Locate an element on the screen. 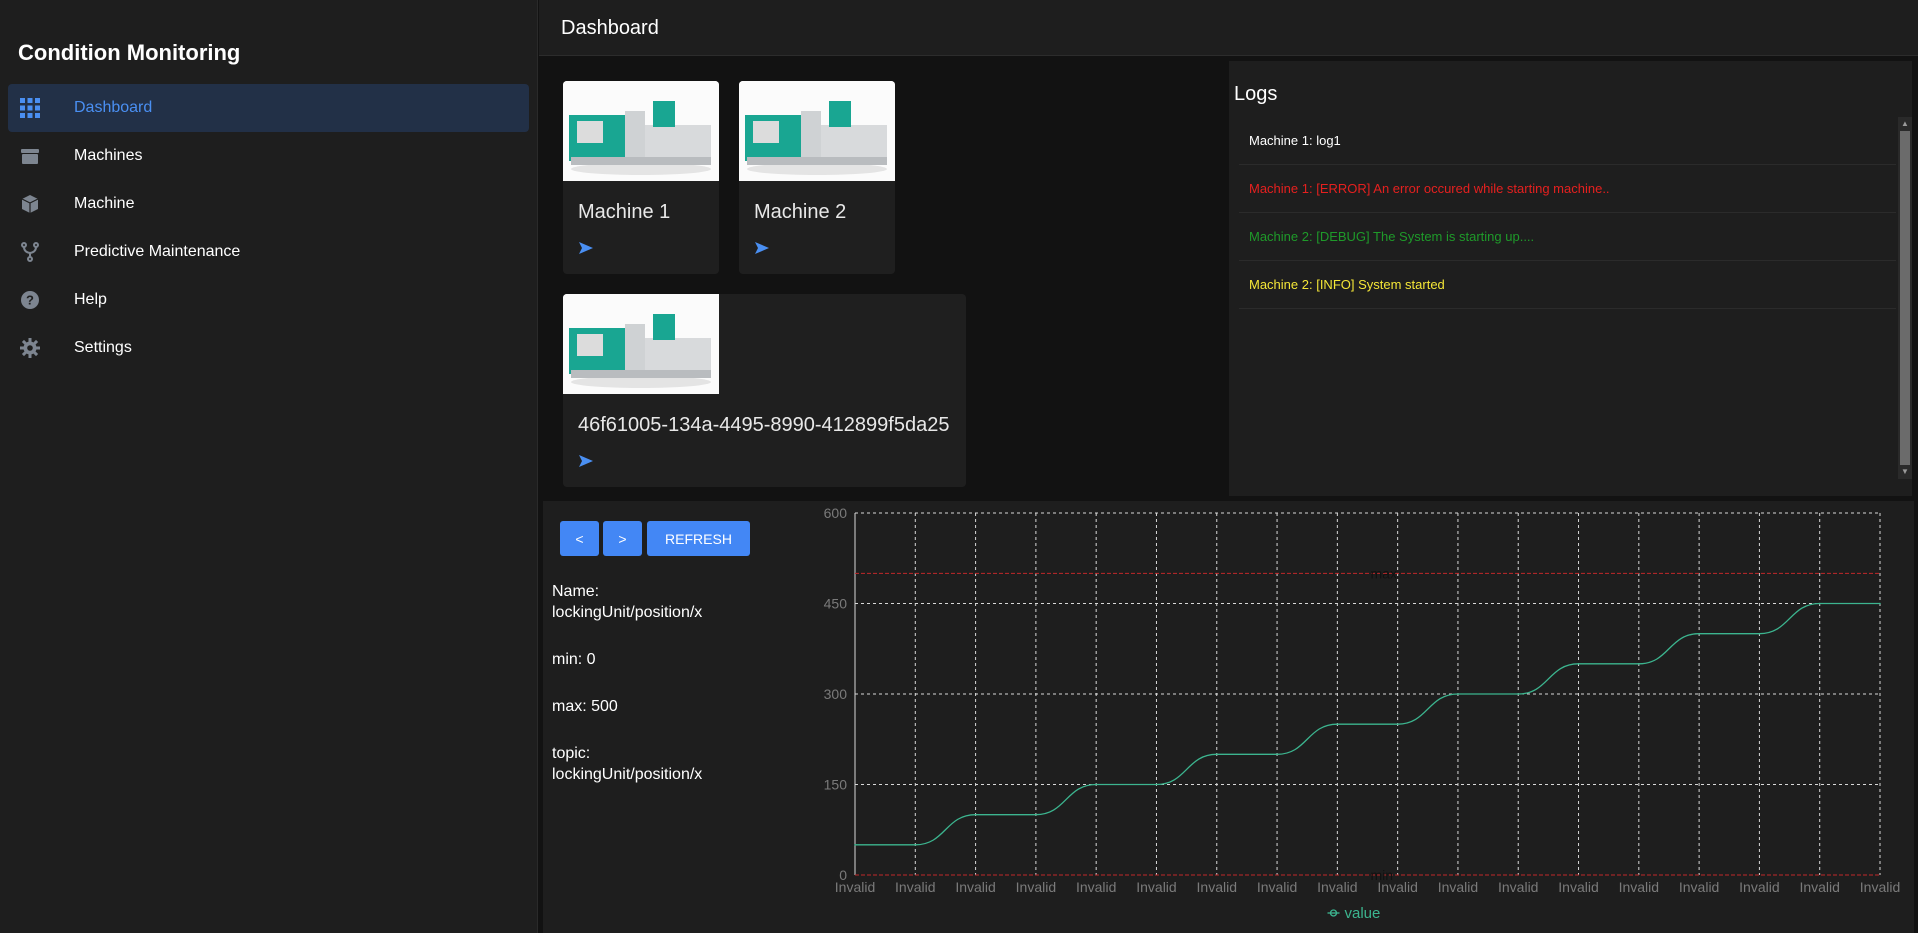 The width and height of the screenshot is (1918, 933). help-icon: ? is located at coordinates (30, 300).